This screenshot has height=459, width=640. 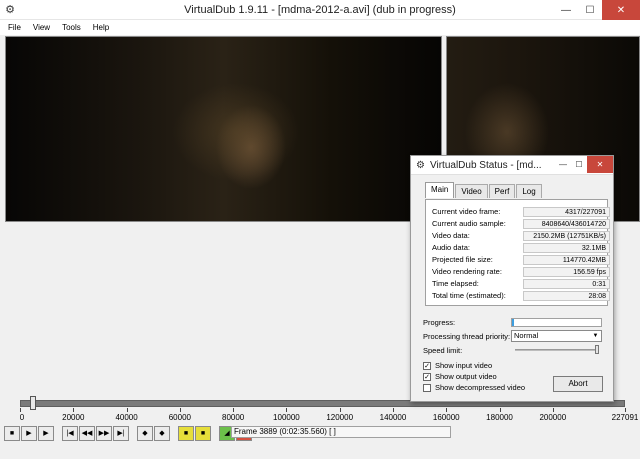 I want to click on menu-tools: Tools, so click(x=71, y=27).